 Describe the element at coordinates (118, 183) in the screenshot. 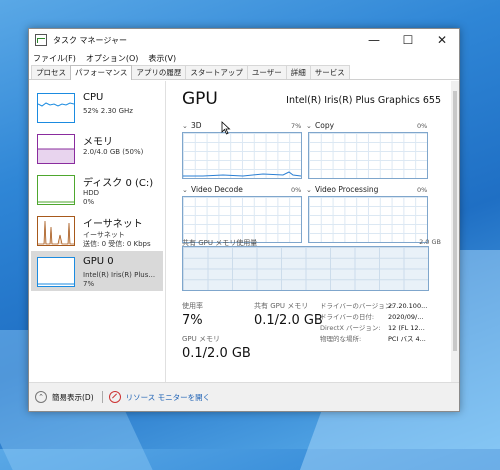

I see `sidebar-label-disk: ディスク 0 (C:)` at that location.